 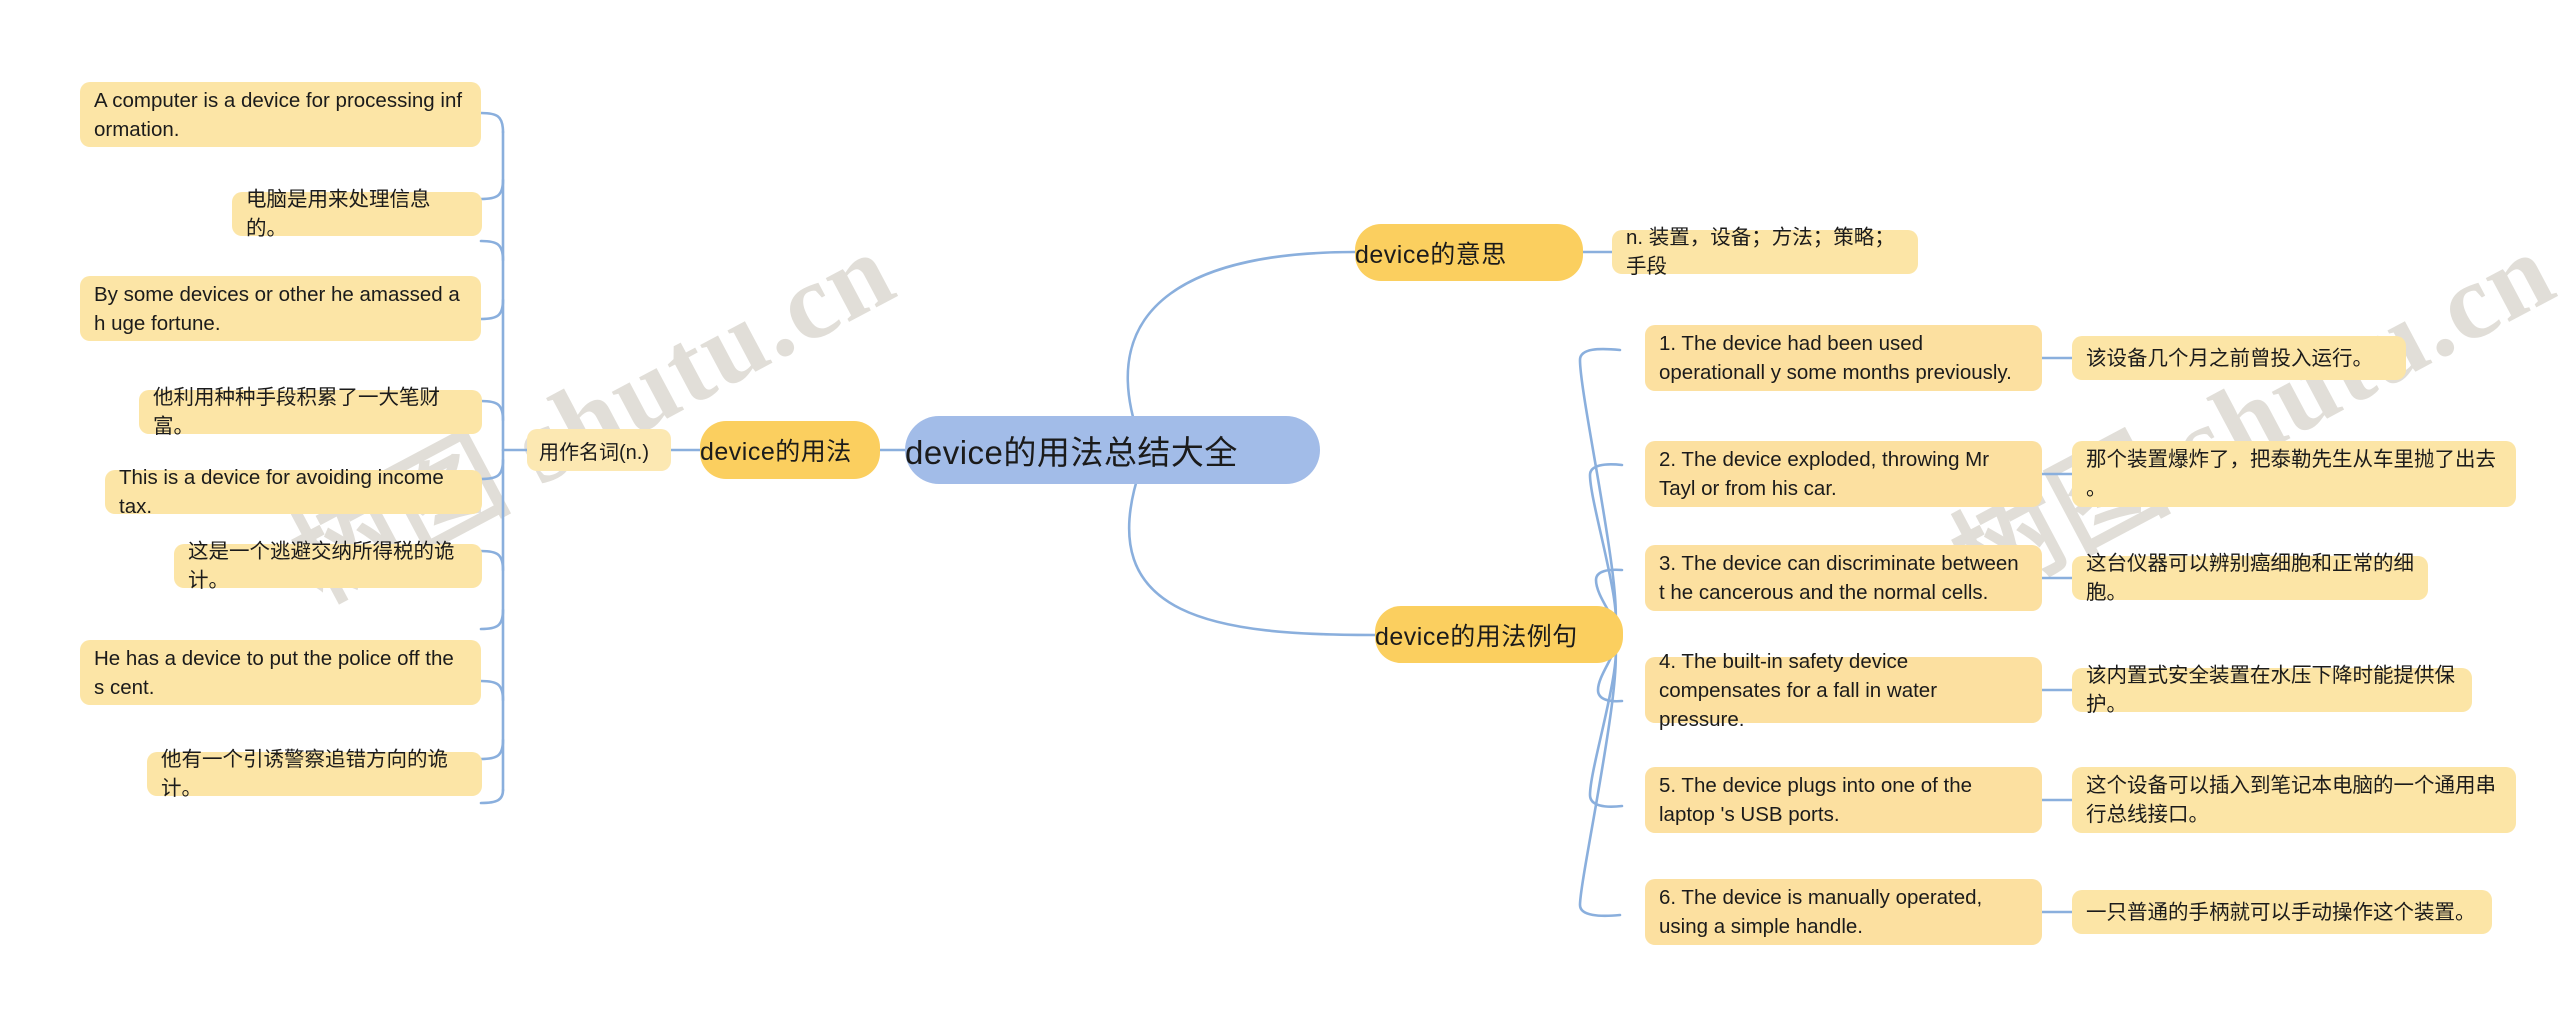 I want to click on leaf-usage-5: 这是一个逃避交纳所得税的诡计。, so click(x=328, y=566).